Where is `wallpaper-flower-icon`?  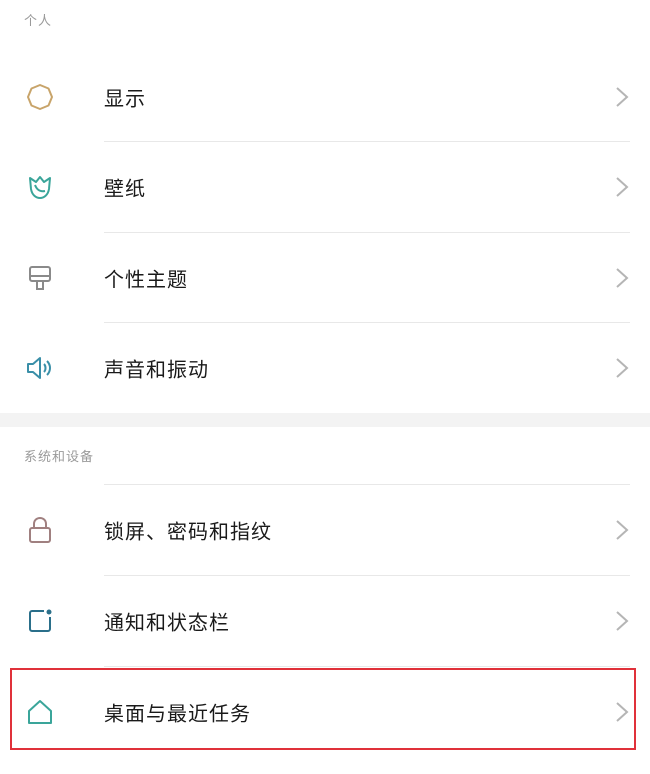
wallpaper-flower-icon is located at coordinates (40, 187).